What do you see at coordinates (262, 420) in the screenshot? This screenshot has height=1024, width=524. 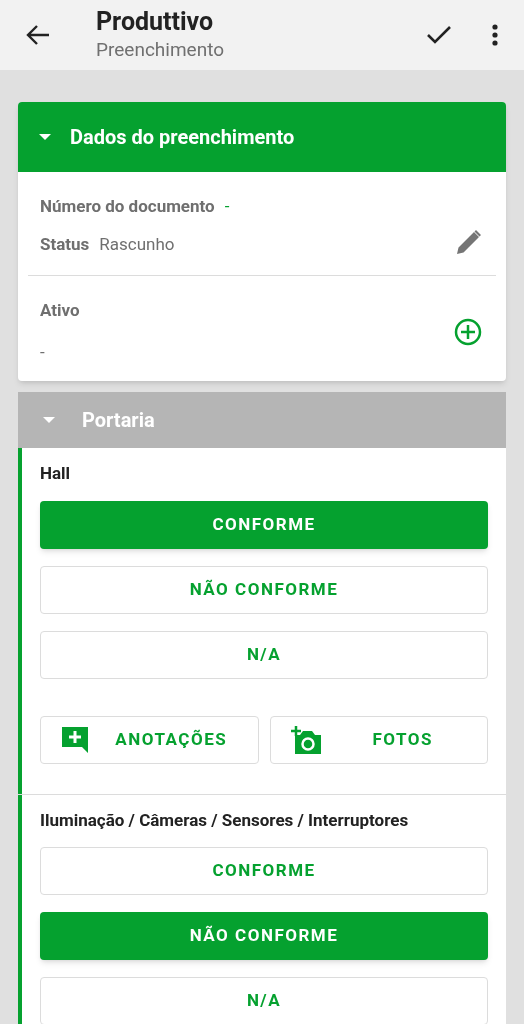 I see `section-header: Portaria` at bounding box center [262, 420].